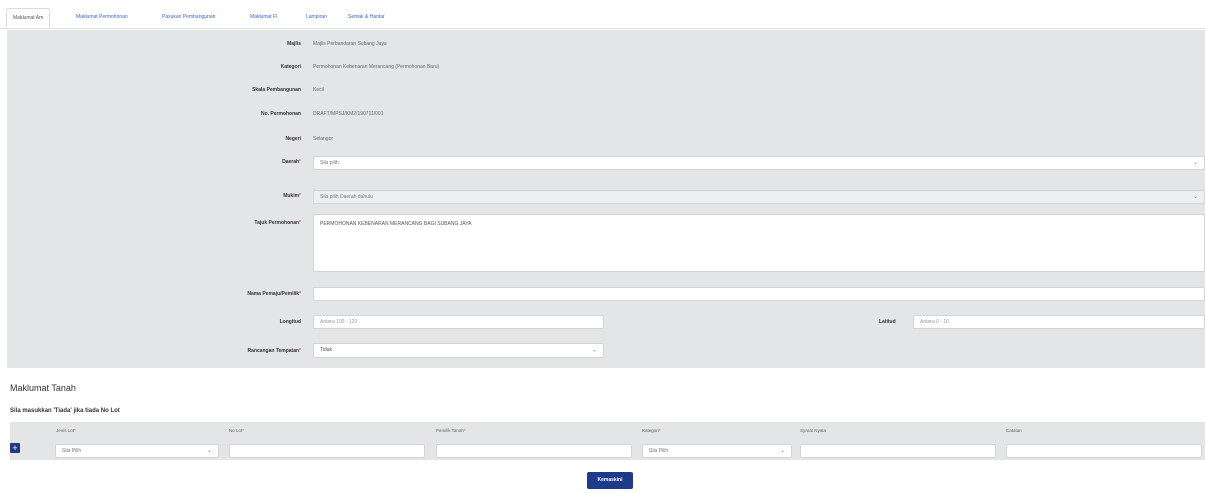 This screenshot has height=493, width=1205. I want to click on column-label: Jenis Lot, so click(65, 430).